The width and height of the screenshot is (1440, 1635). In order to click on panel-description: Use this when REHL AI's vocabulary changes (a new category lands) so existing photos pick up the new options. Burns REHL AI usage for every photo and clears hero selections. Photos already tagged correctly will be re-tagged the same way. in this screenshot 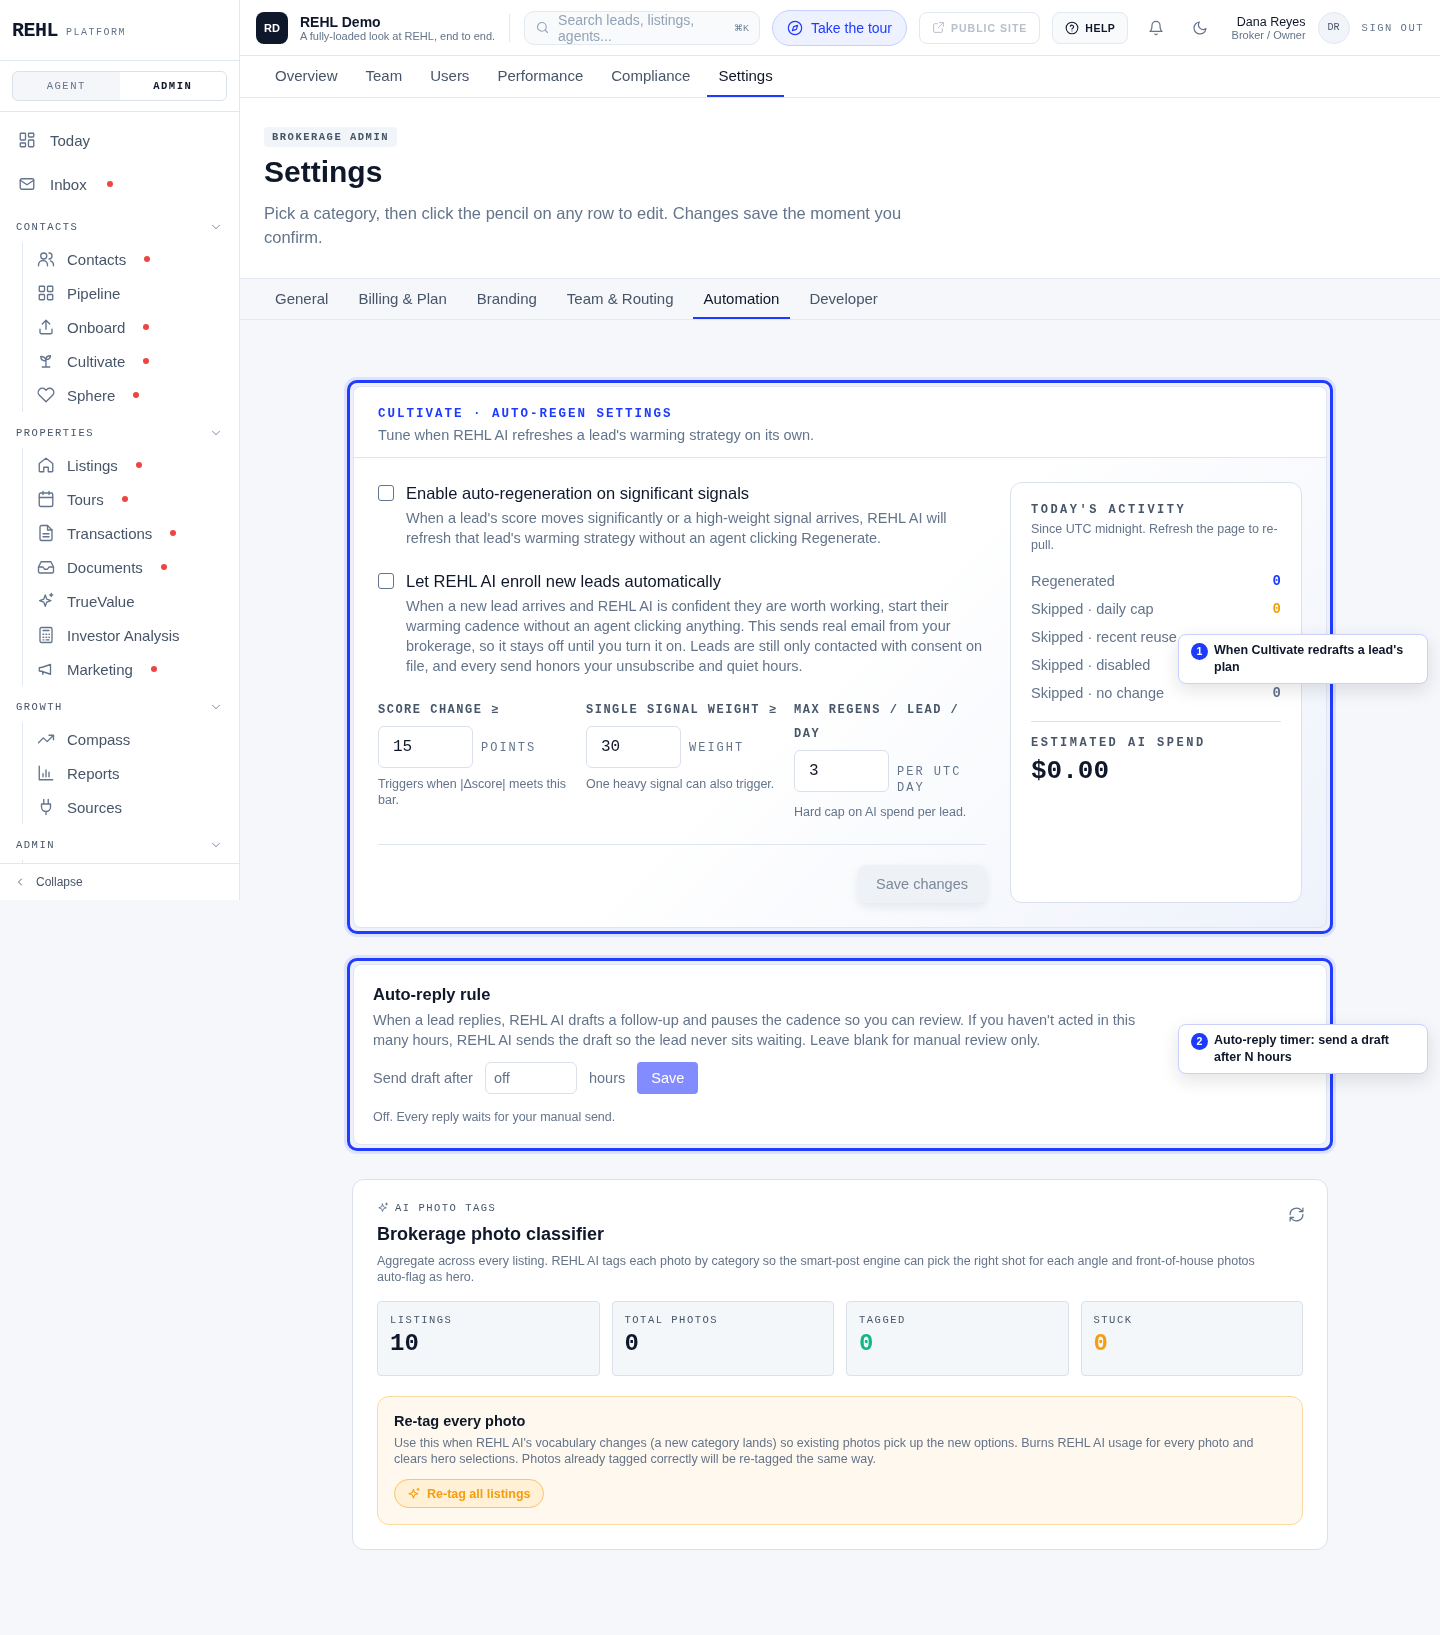, I will do `click(824, 1451)`.